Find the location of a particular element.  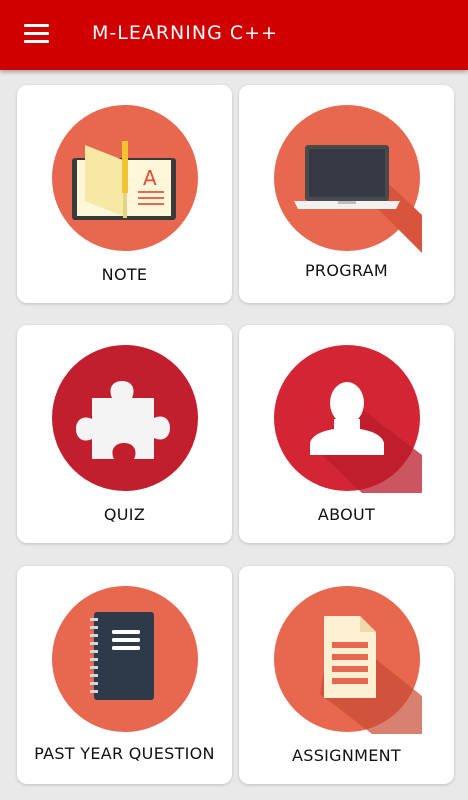

laptop-icon is located at coordinates (348, 179).